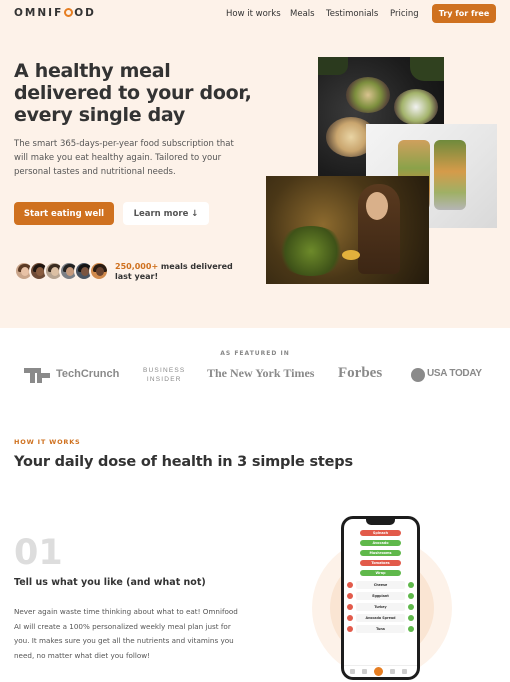 Image resolution: width=510 pixels, height=682 pixels. I want to click on food-row: Avocado Spread, so click(380, 618).